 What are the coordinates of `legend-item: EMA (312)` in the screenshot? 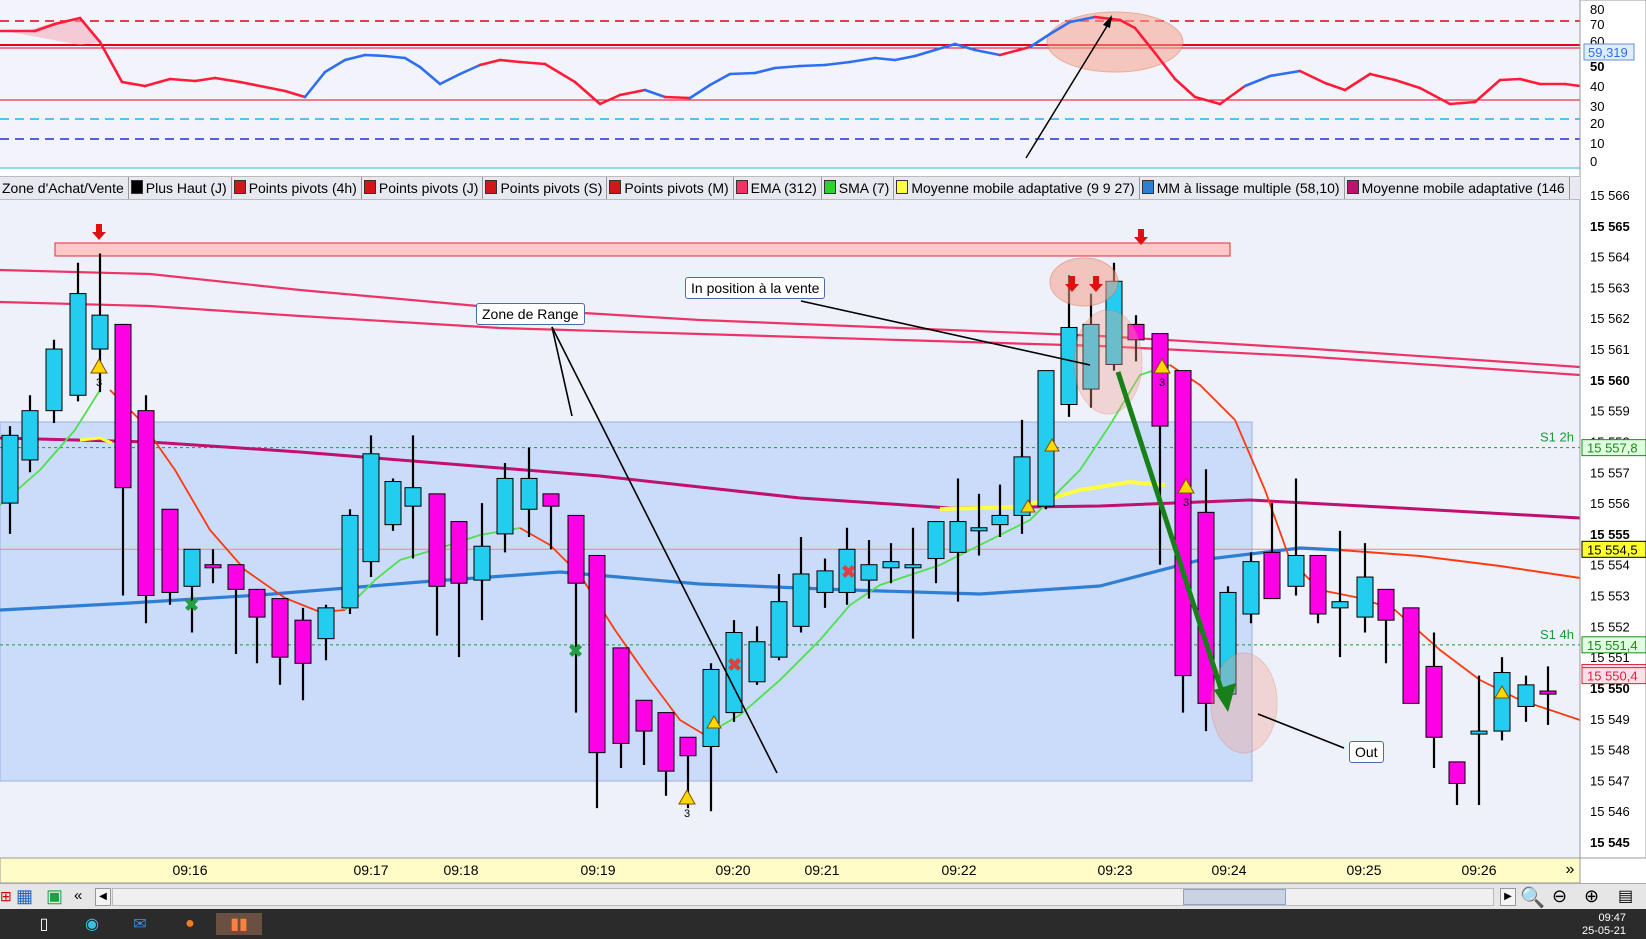 It's located at (778, 188).